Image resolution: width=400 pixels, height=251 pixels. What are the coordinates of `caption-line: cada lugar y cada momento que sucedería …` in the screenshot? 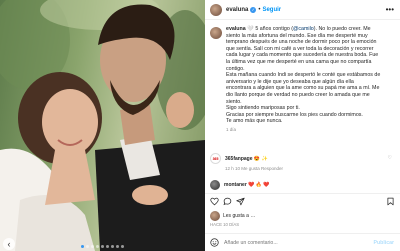 It's located at (302, 55).